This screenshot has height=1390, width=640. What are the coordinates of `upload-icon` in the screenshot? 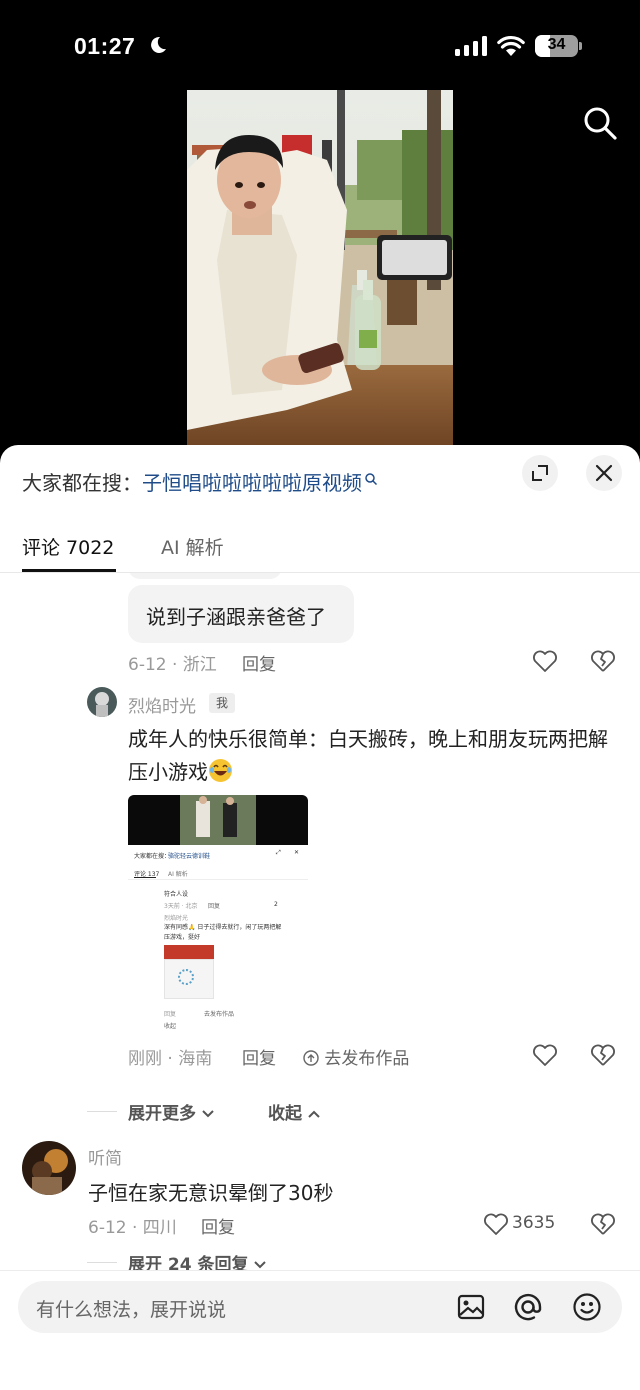 It's located at (311, 1058).